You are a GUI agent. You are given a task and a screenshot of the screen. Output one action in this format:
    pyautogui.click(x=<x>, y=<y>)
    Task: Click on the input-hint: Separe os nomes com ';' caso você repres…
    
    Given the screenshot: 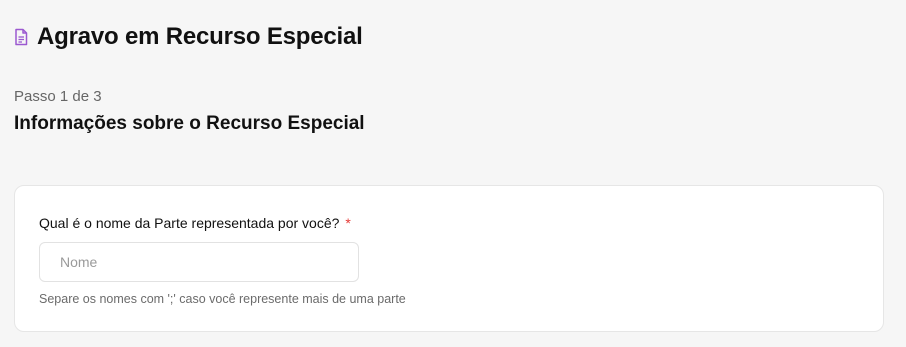 What is the action you would take?
    pyautogui.click(x=222, y=299)
    